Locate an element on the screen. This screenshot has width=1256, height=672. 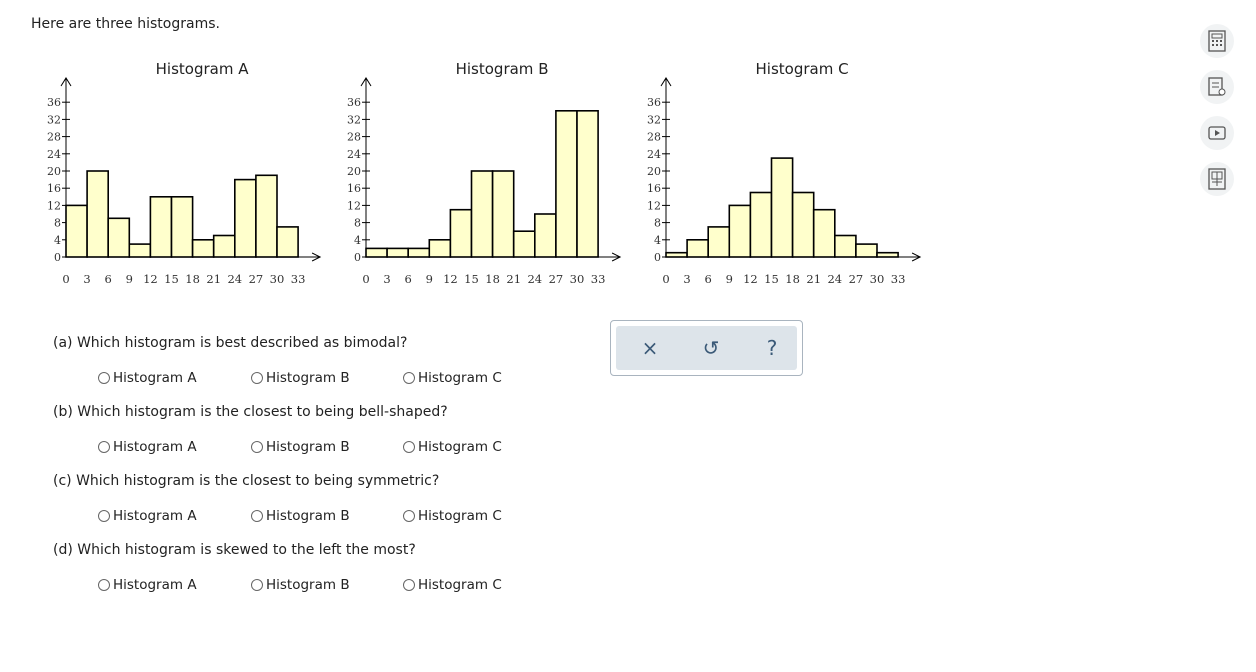
clear-button: × is located at coordinates (650, 348).